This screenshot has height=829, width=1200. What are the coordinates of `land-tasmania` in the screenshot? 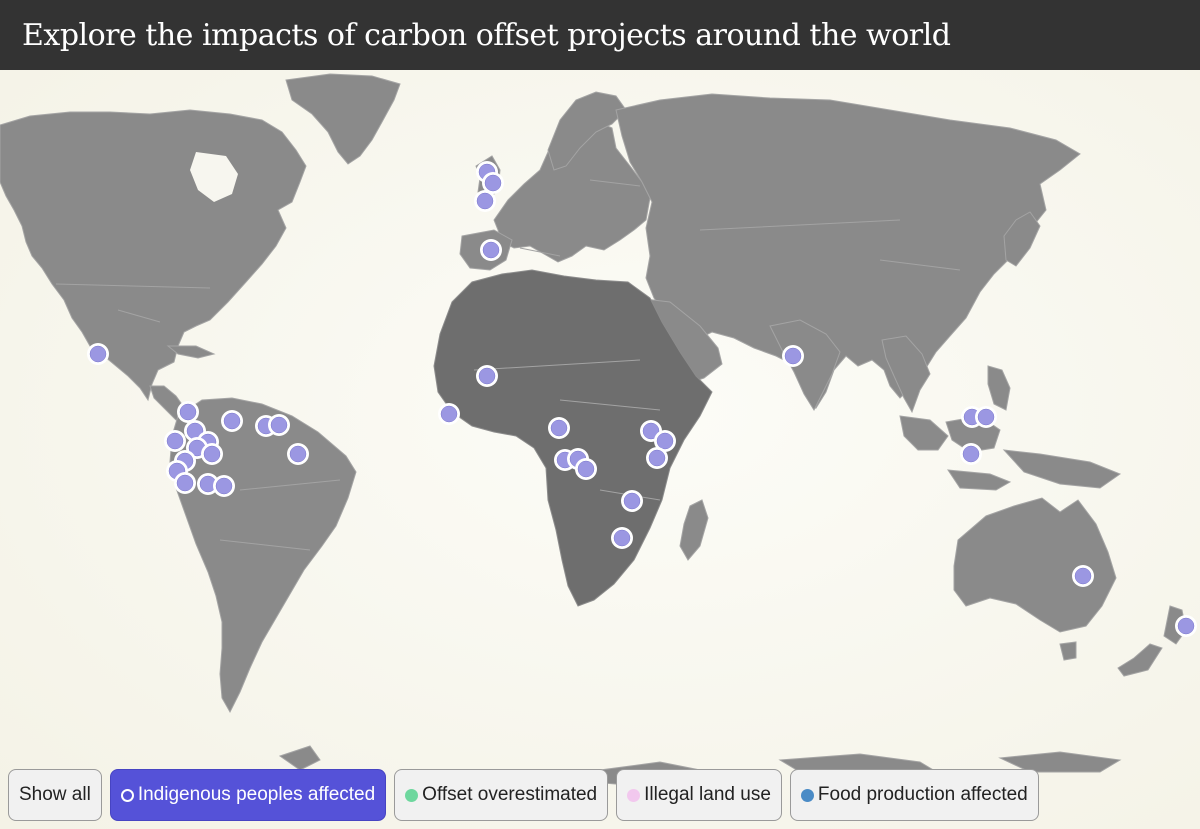 It's located at (1068, 651).